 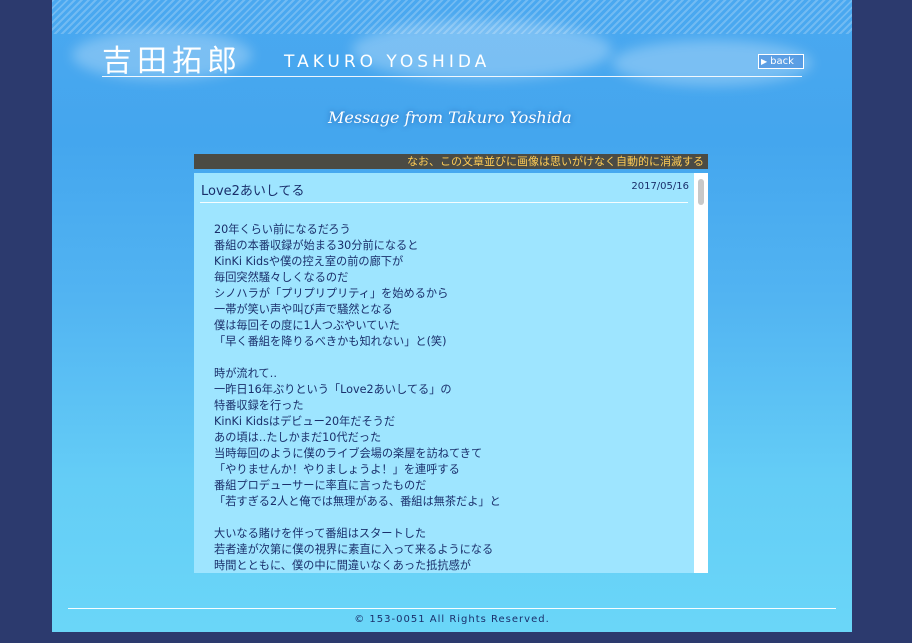 What do you see at coordinates (452, 608) in the screenshot?
I see `footer-divider` at bounding box center [452, 608].